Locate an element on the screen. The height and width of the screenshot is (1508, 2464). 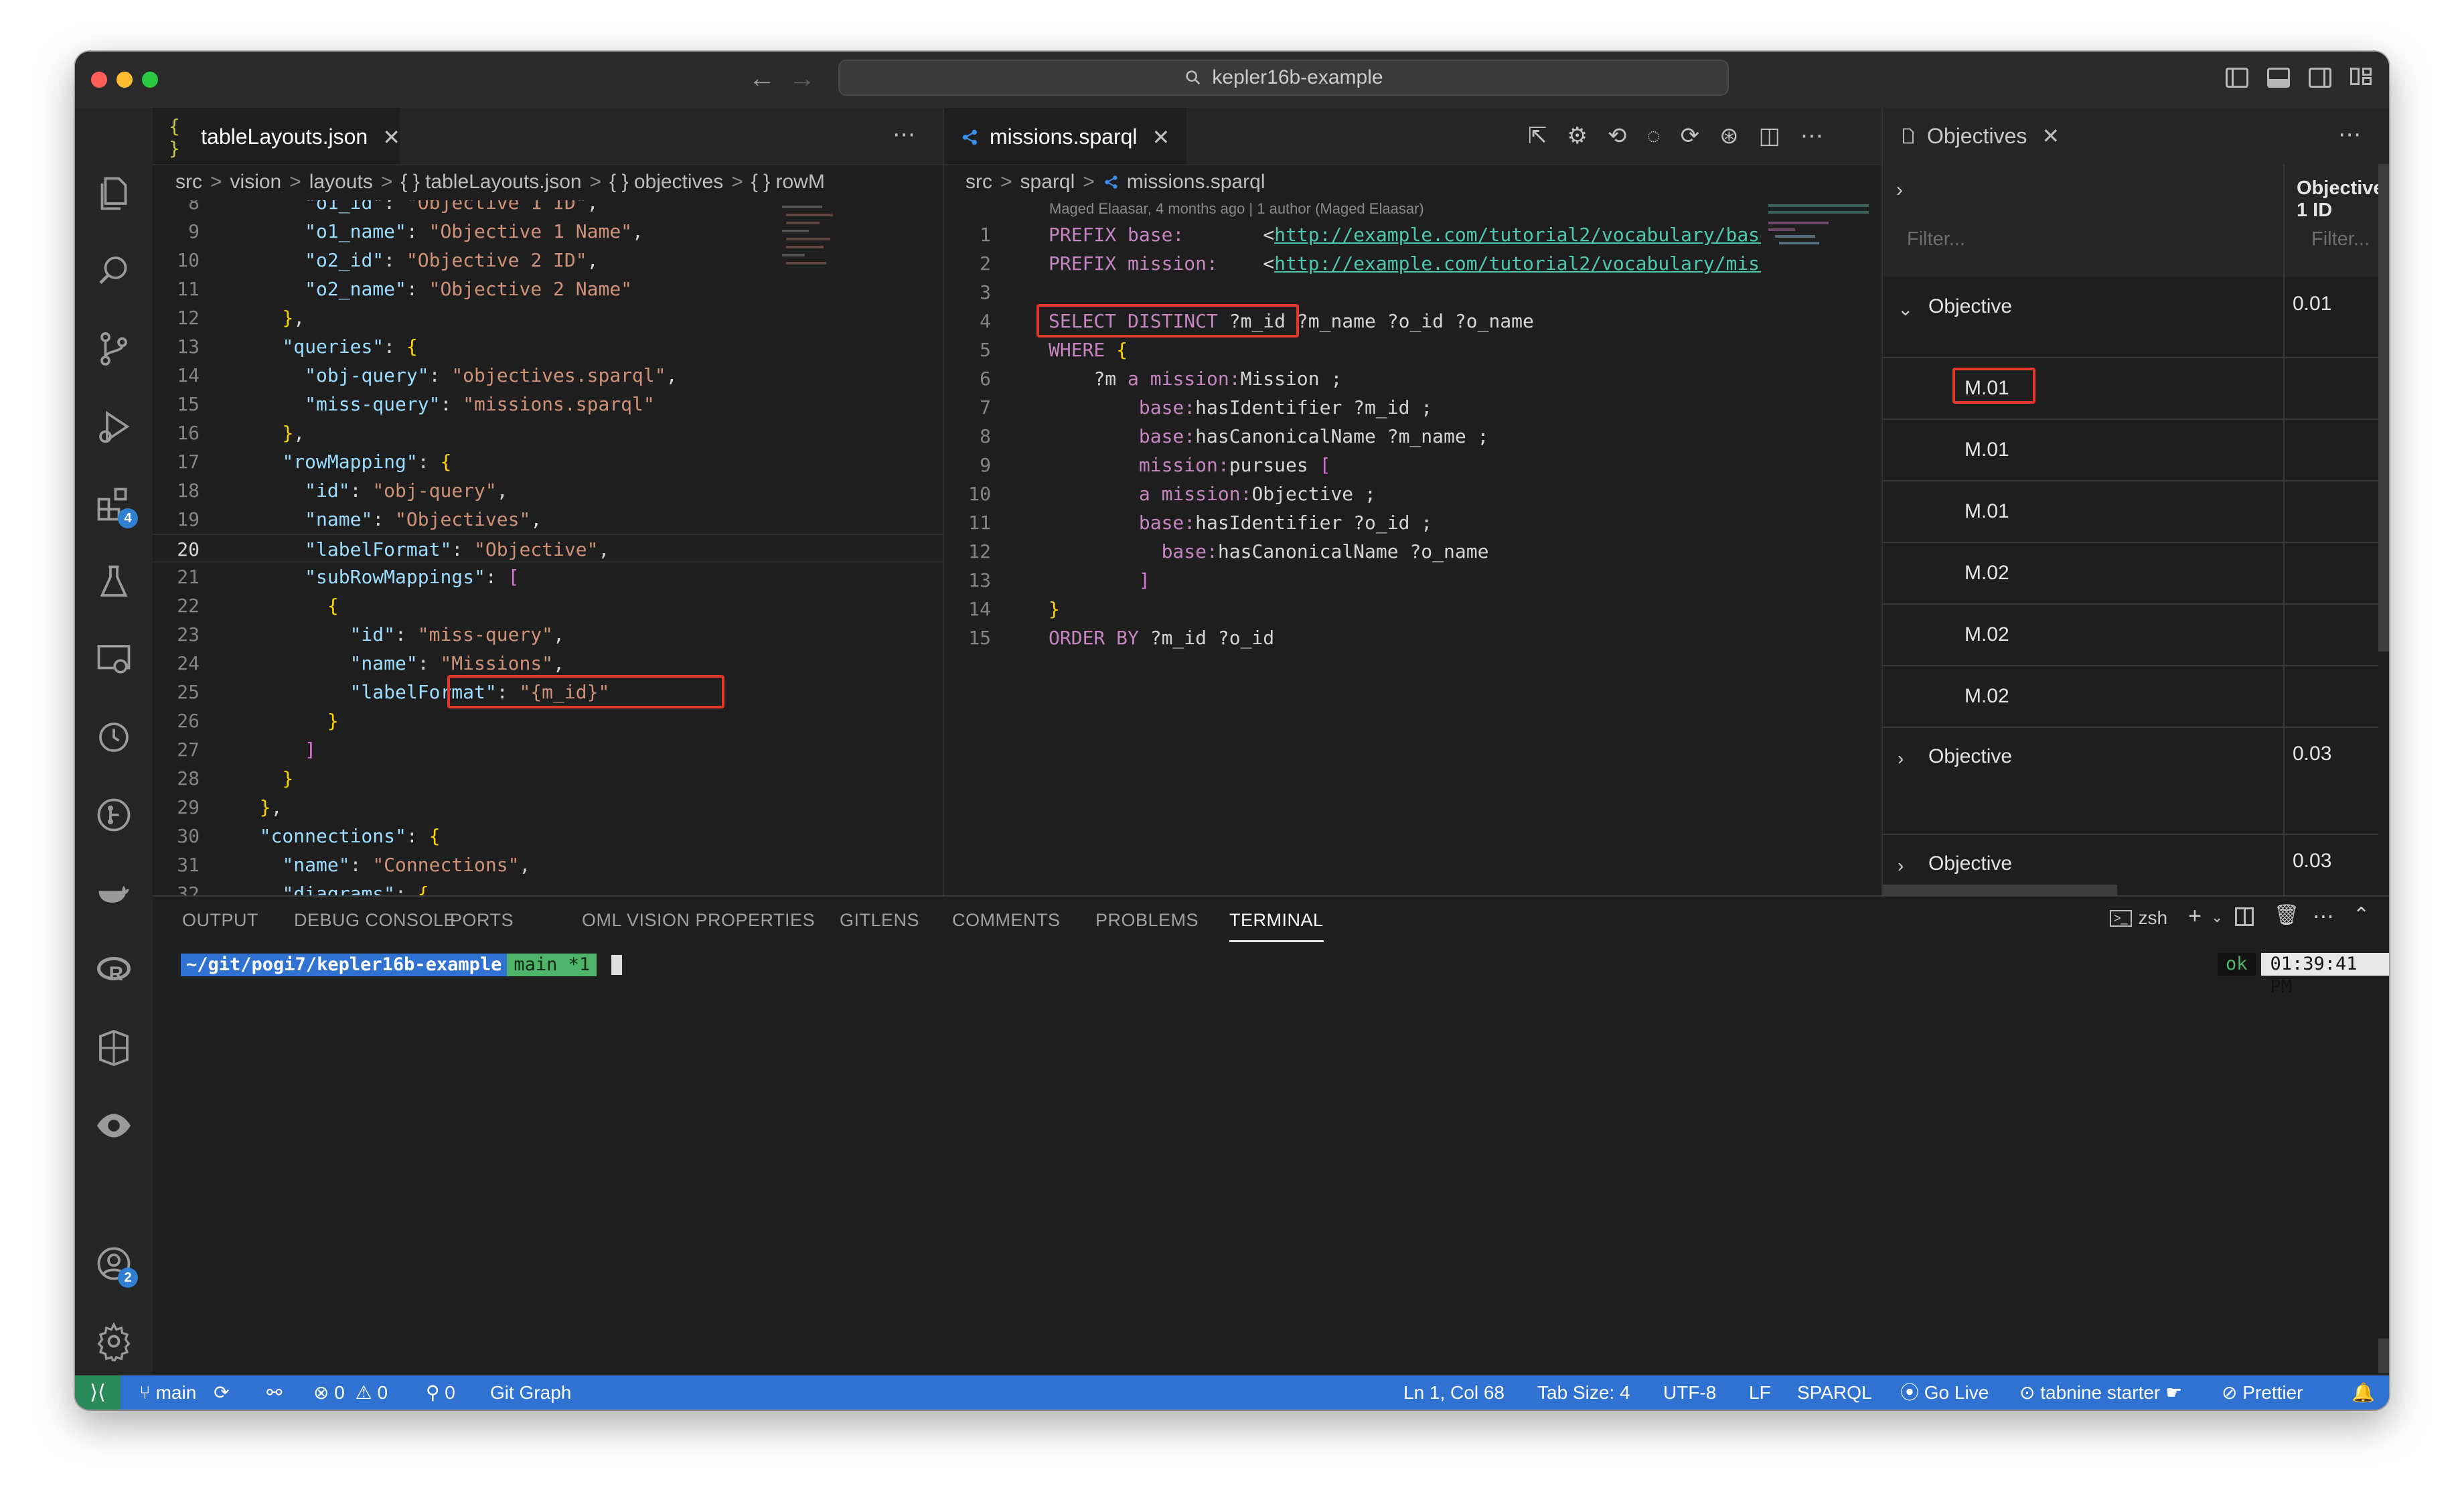
close-tab-icon: ✕ is located at coordinates (1161, 138).